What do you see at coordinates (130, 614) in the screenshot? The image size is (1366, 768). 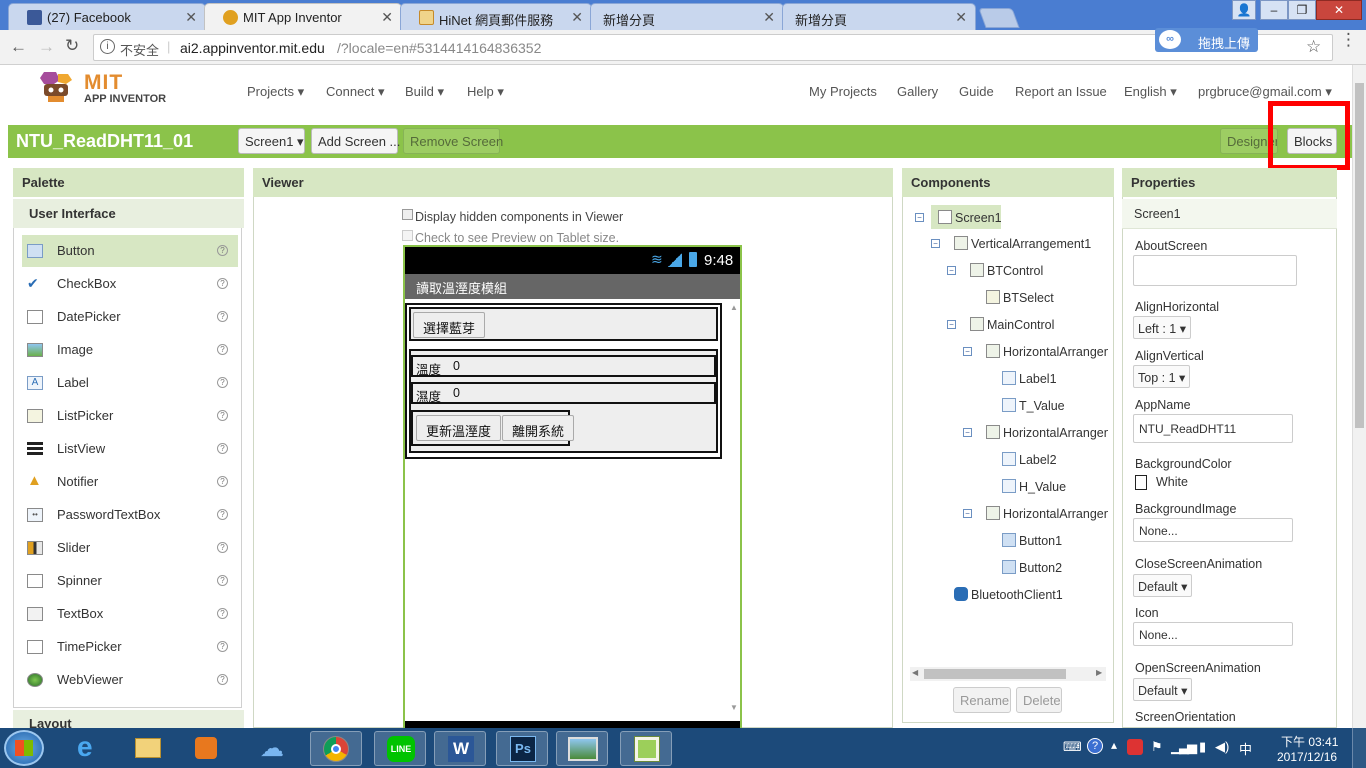 I see `palette-item-textbox: TextBox ?` at bounding box center [130, 614].